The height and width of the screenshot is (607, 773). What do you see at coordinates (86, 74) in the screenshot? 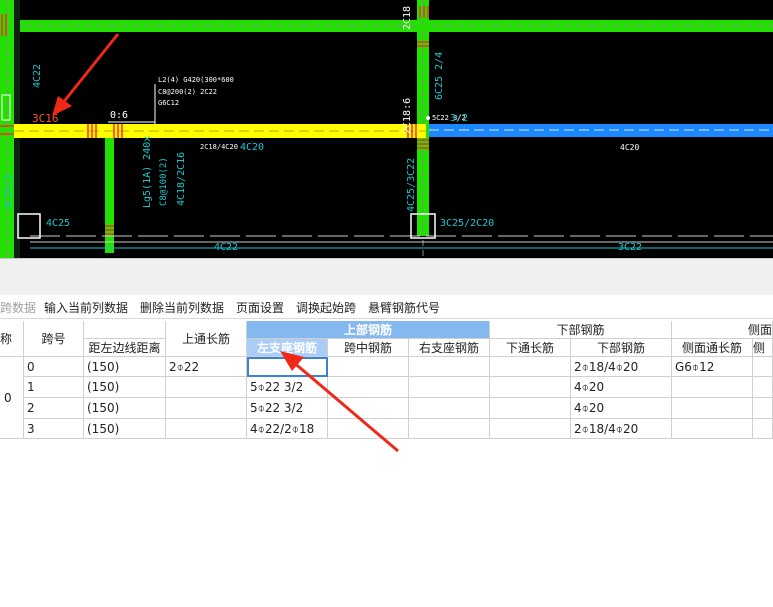
I see `annotation-arrow-top` at bounding box center [86, 74].